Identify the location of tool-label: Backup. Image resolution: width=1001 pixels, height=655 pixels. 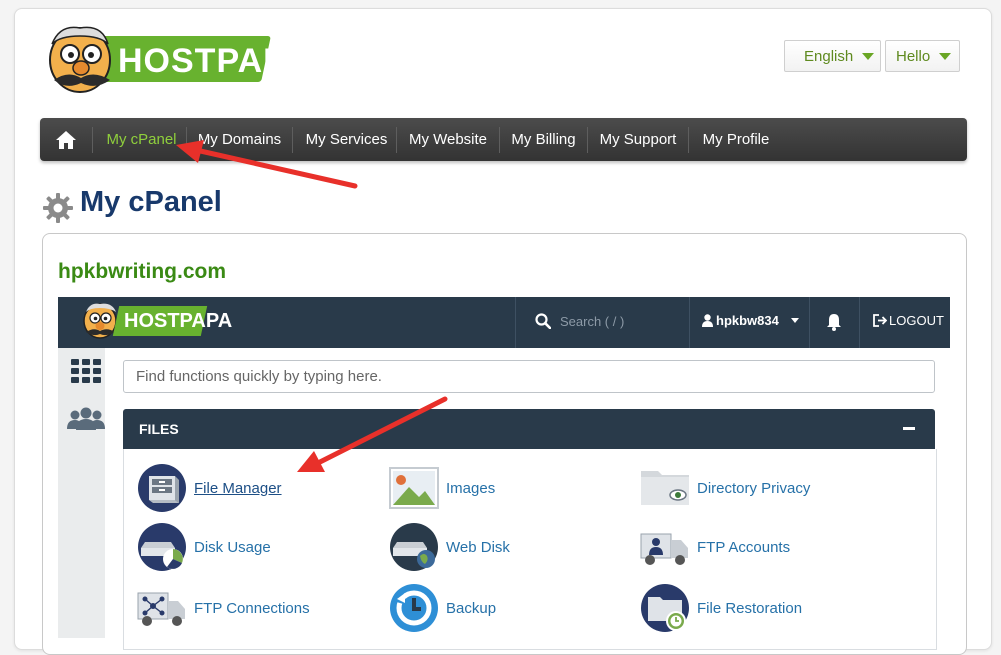
(471, 608).